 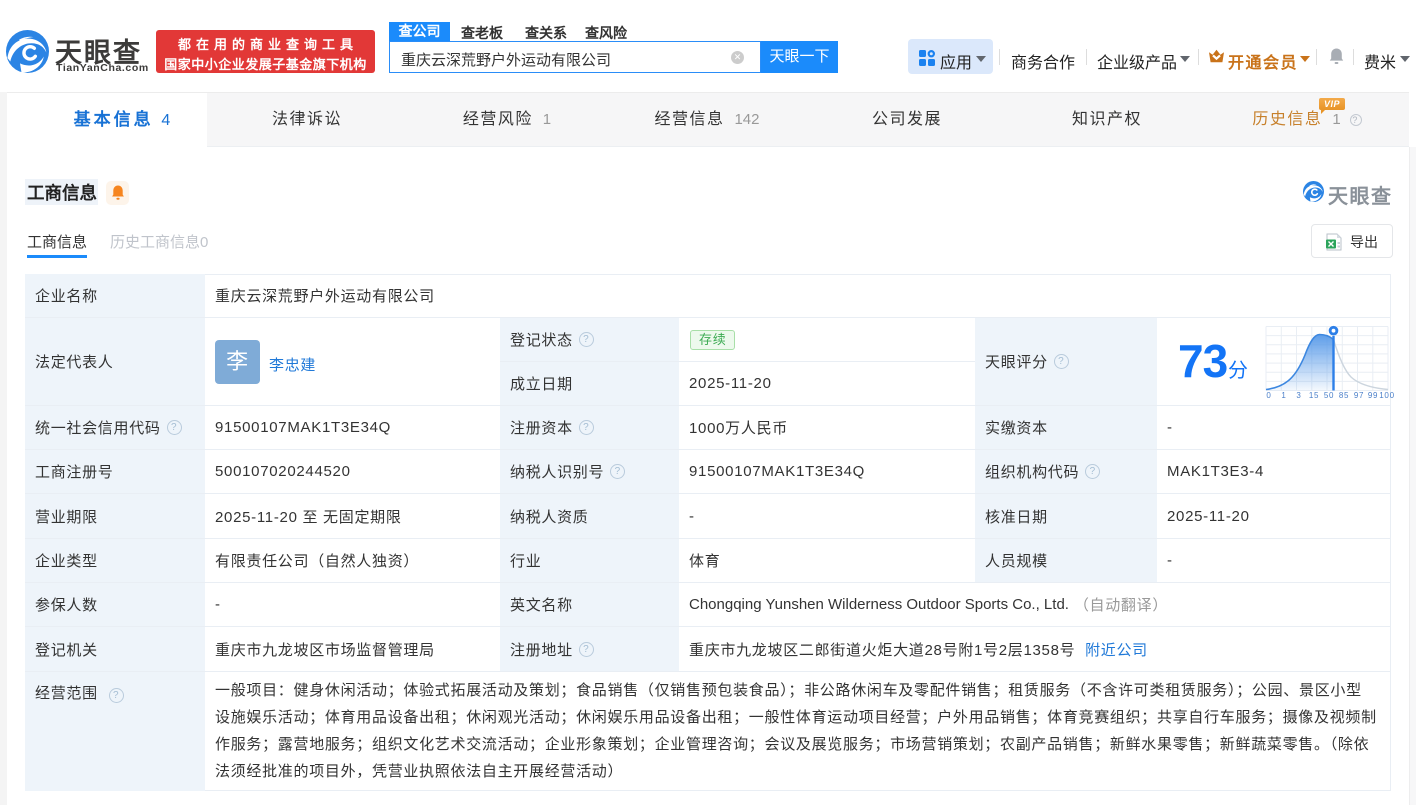 What do you see at coordinates (1283, 395) in the screenshot?
I see `svg-text: 1` at bounding box center [1283, 395].